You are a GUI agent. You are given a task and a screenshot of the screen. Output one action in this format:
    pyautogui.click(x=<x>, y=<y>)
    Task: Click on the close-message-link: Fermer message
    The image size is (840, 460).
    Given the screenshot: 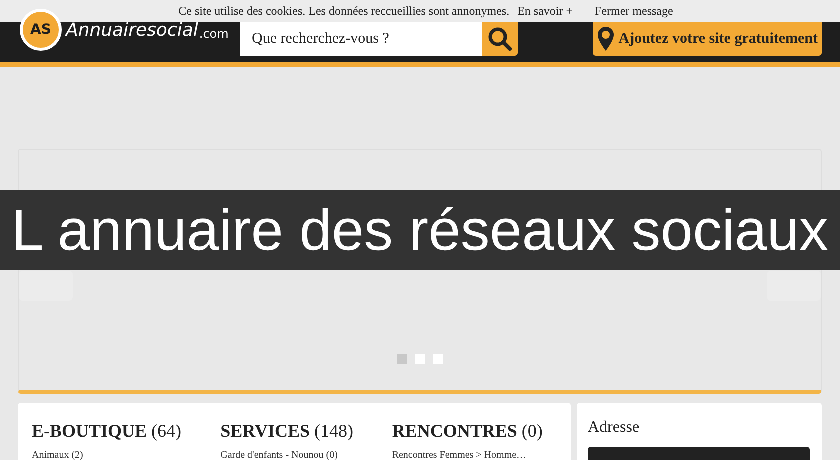 What is the action you would take?
    pyautogui.click(x=634, y=11)
    